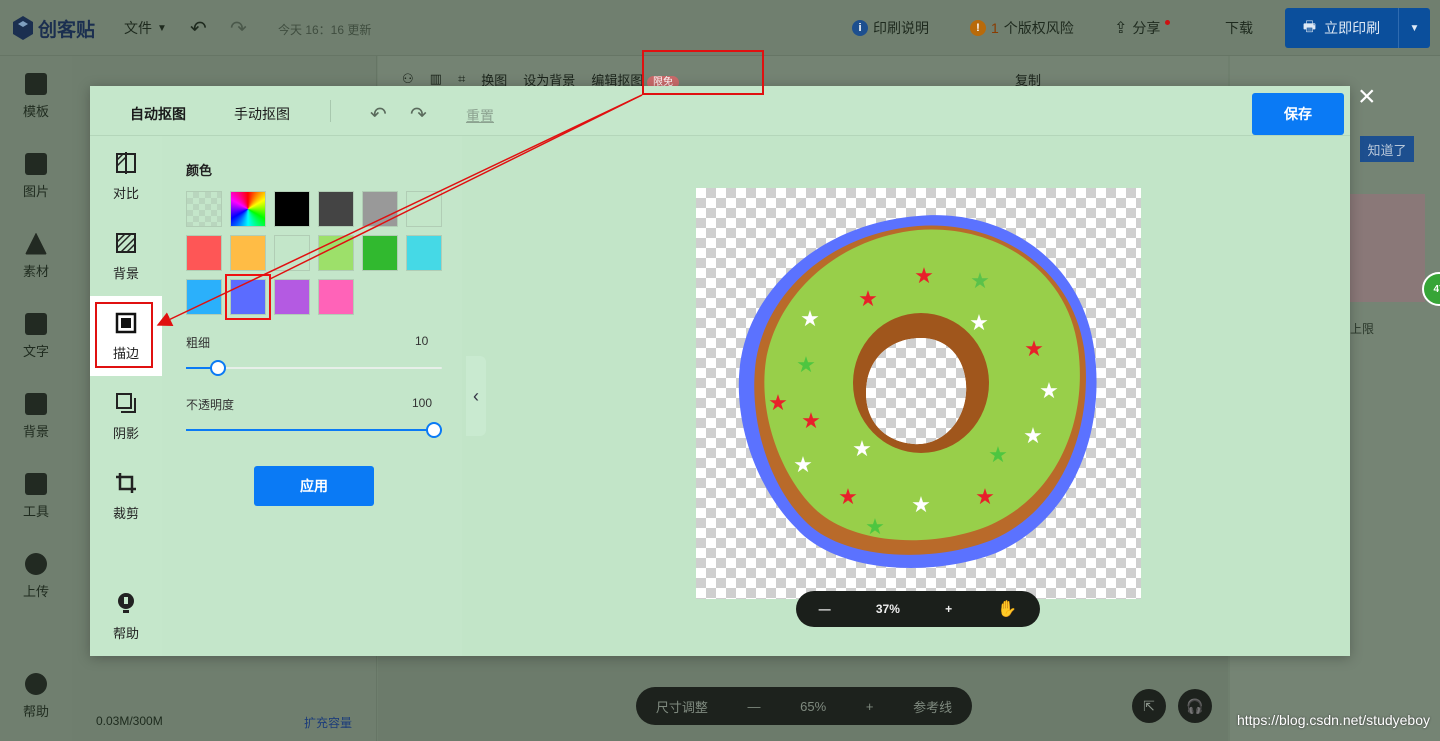 This screenshot has width=1440, height=741. I want to click on nav-label: 背景, so click(35, 431).